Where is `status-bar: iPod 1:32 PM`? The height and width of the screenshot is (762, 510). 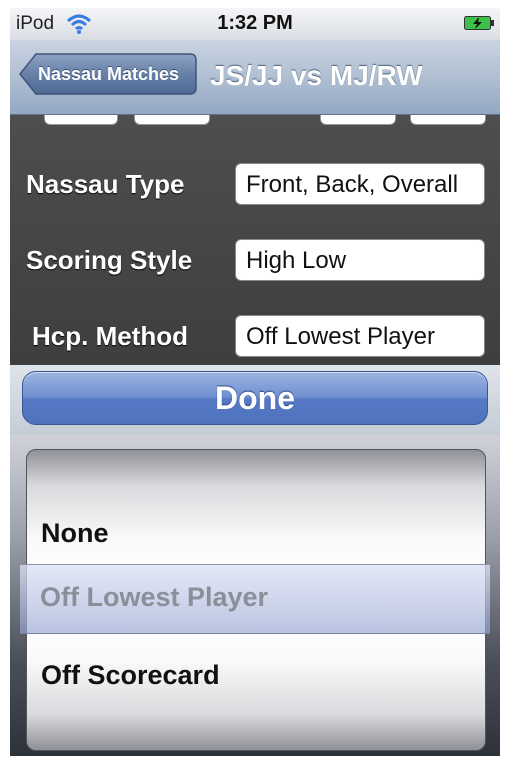 status-bar: iPod 1:32 PM is located at coordinates (255, 24).